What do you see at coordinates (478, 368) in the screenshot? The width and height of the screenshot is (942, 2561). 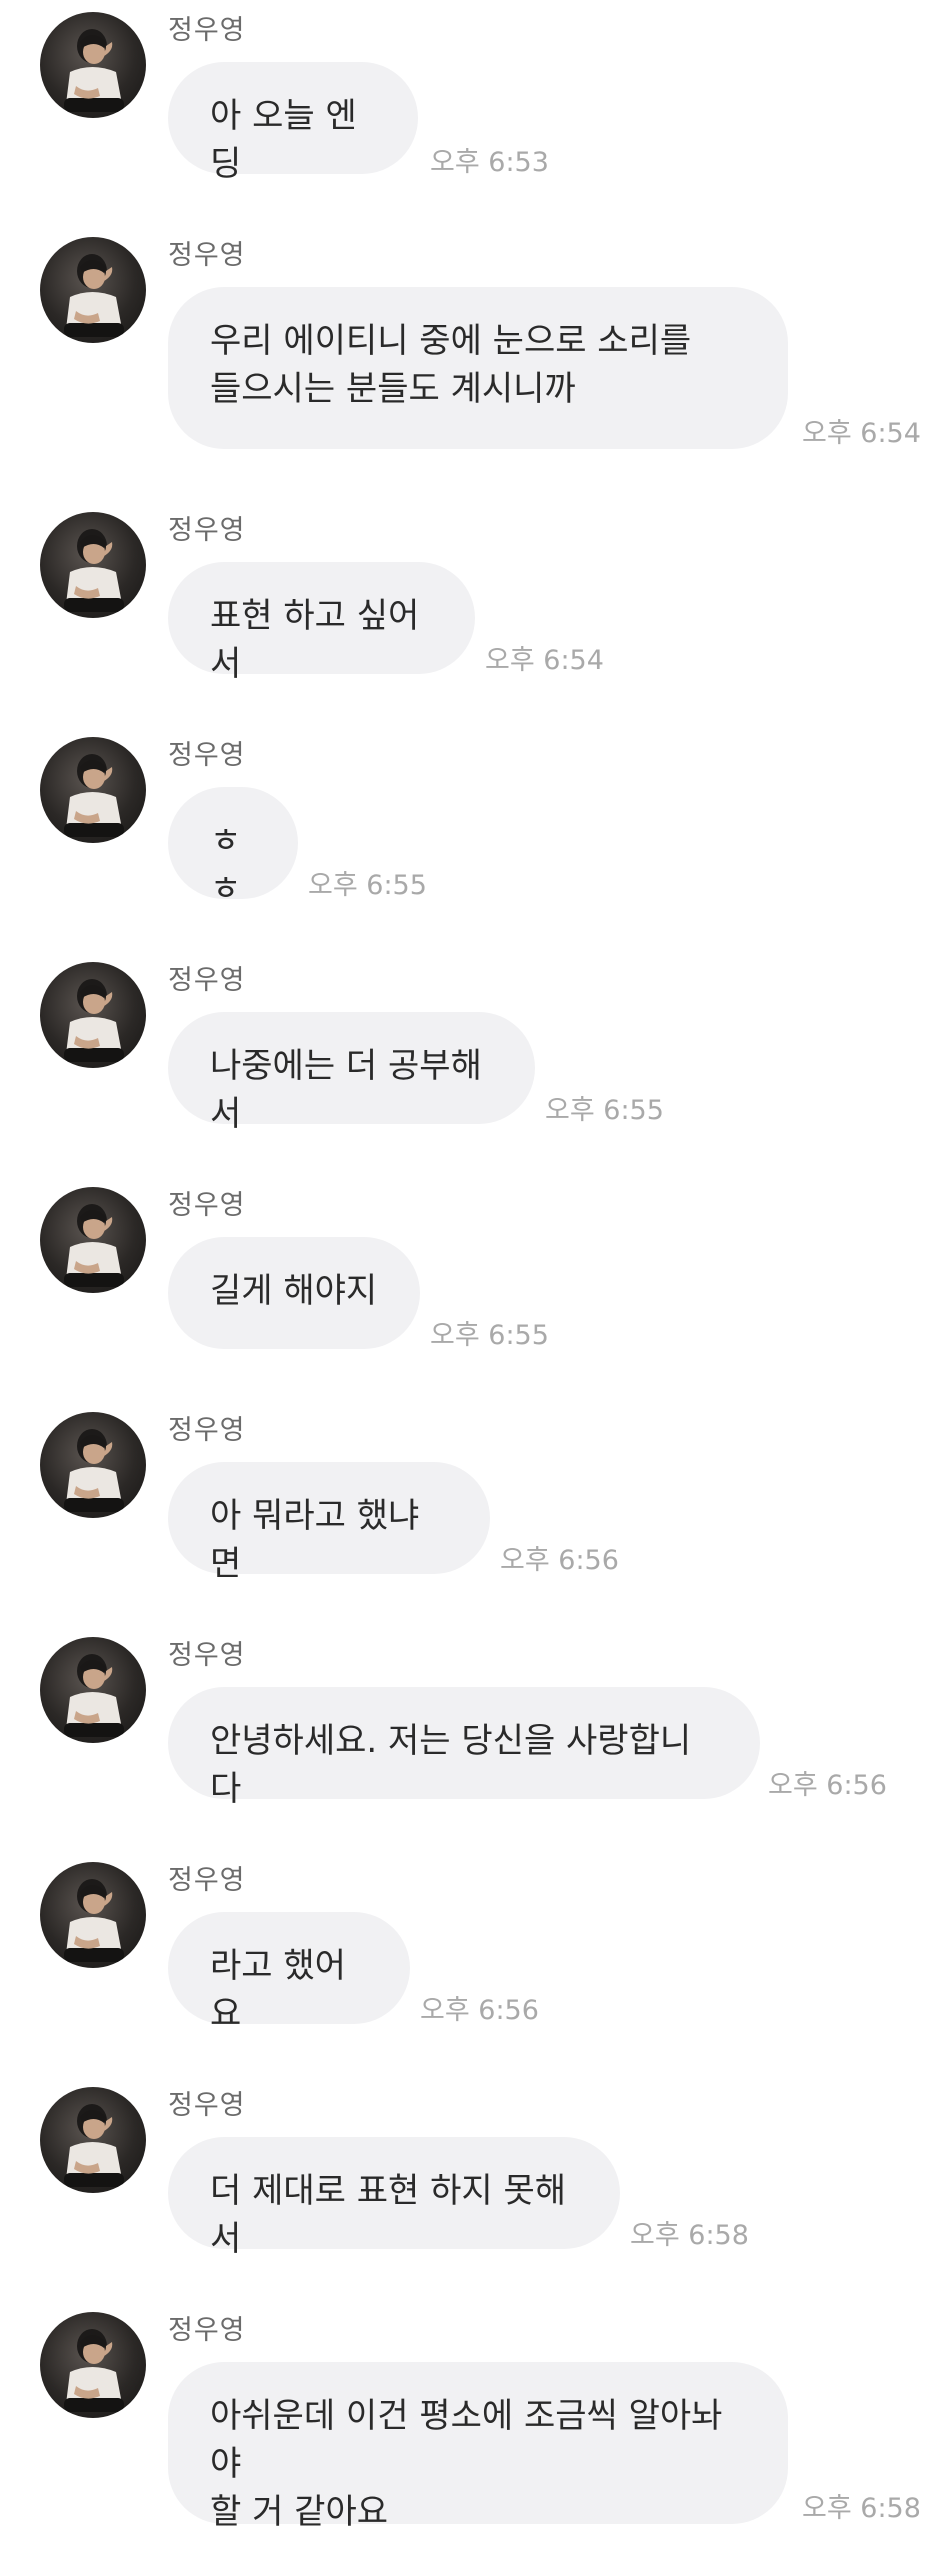 I see `message-bubble: 우리 에이티니 중에 눈으로 소리를 들으시는 분들도 계시니까` at bounding box center [478, 368].